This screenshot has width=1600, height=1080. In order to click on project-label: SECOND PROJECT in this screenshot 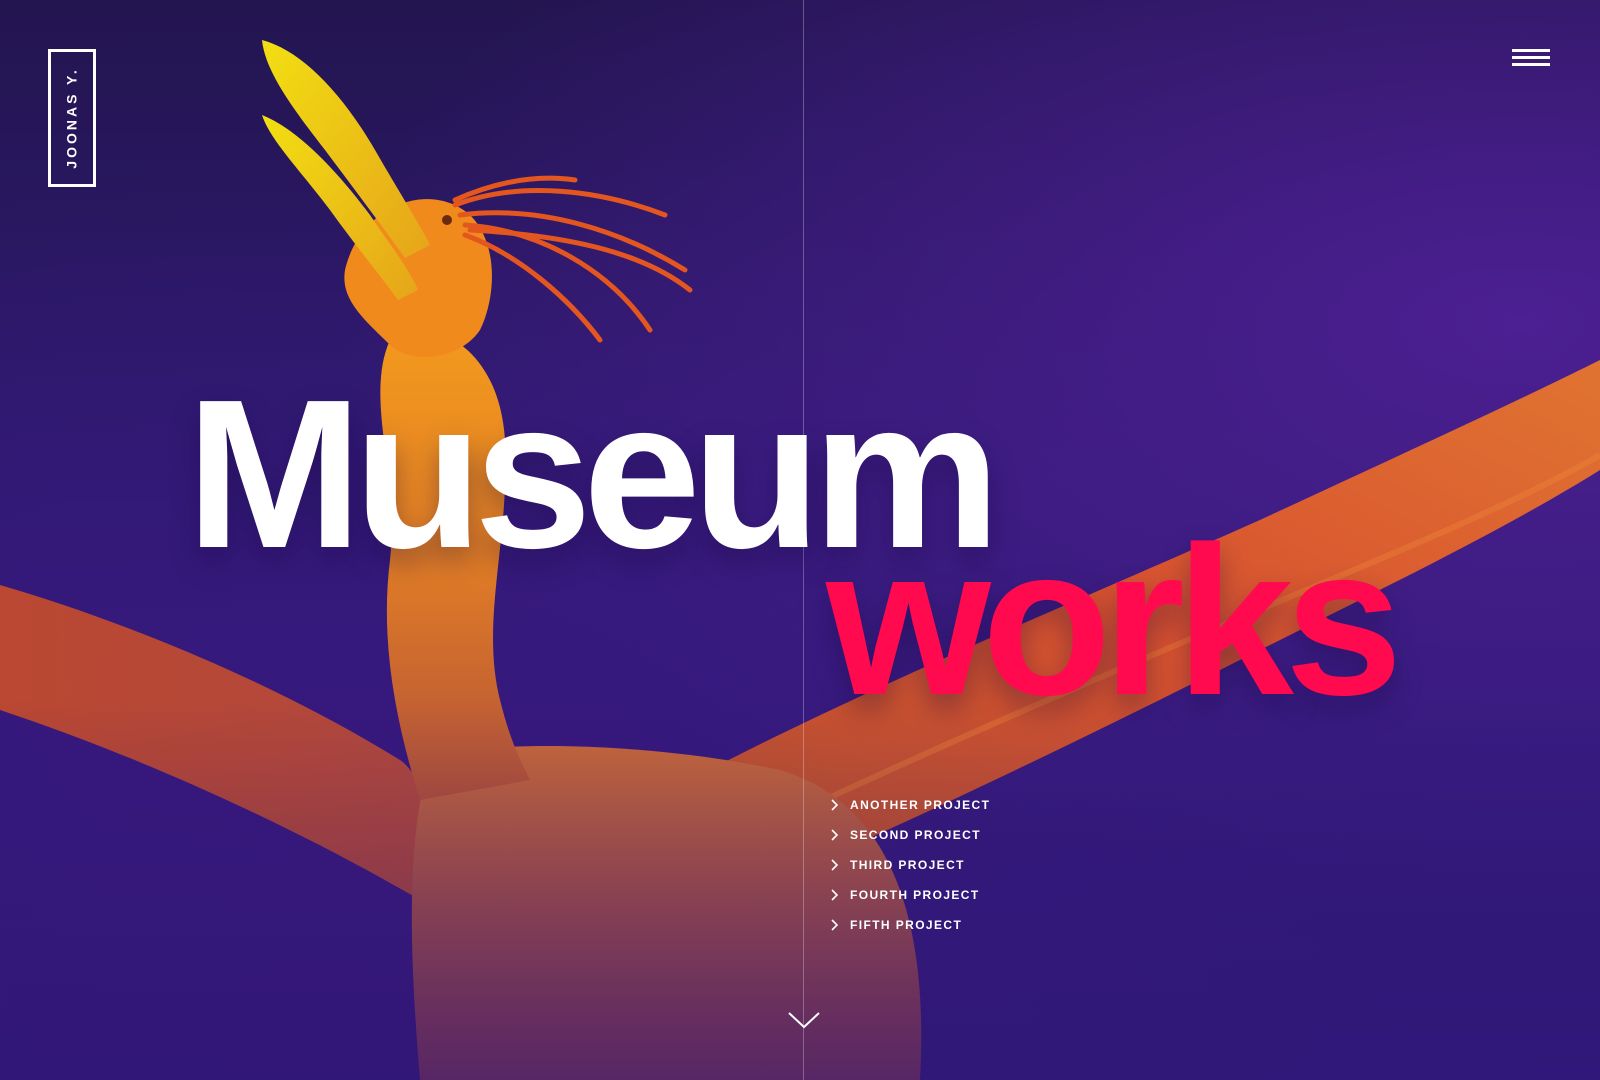, I will do `click(915, 835)`.